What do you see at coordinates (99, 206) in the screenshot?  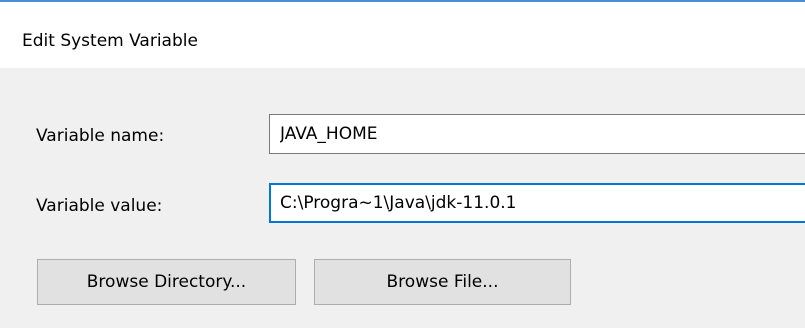 I see `variable-value-label: Variable value:` at bounding box center [99, 206].